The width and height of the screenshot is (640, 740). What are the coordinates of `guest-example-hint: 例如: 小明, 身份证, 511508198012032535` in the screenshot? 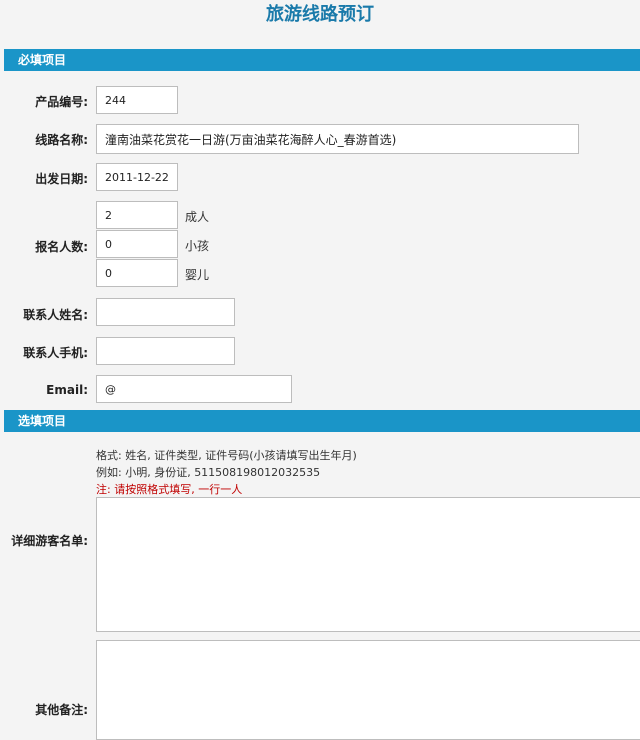 It's located at (208, 472).